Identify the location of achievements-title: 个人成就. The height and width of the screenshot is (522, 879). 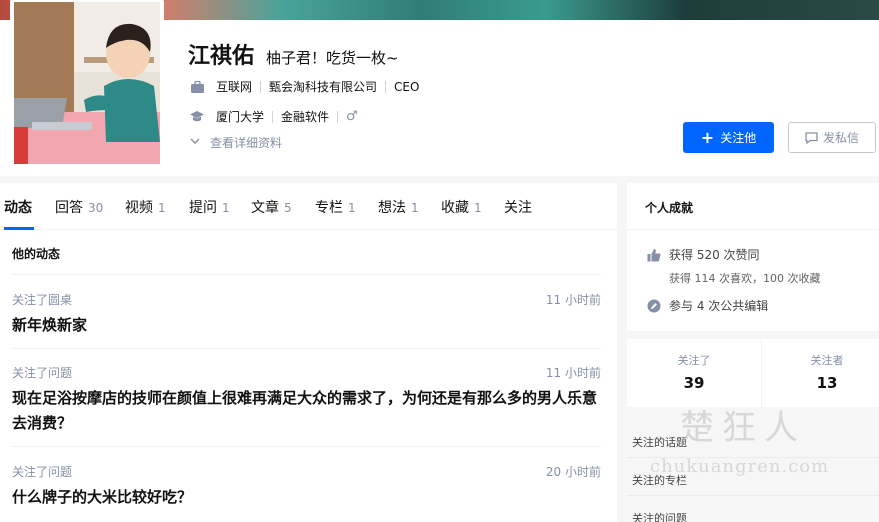
(669, 208).